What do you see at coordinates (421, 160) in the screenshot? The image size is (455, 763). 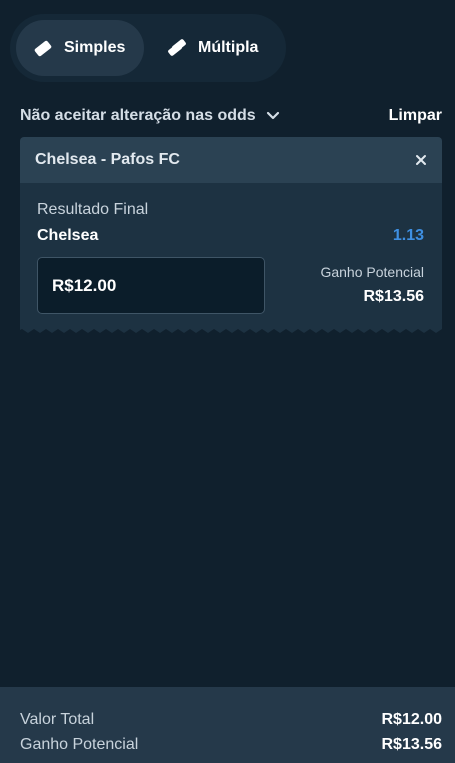 I see `close-icon` at bounding box center [421, 160].